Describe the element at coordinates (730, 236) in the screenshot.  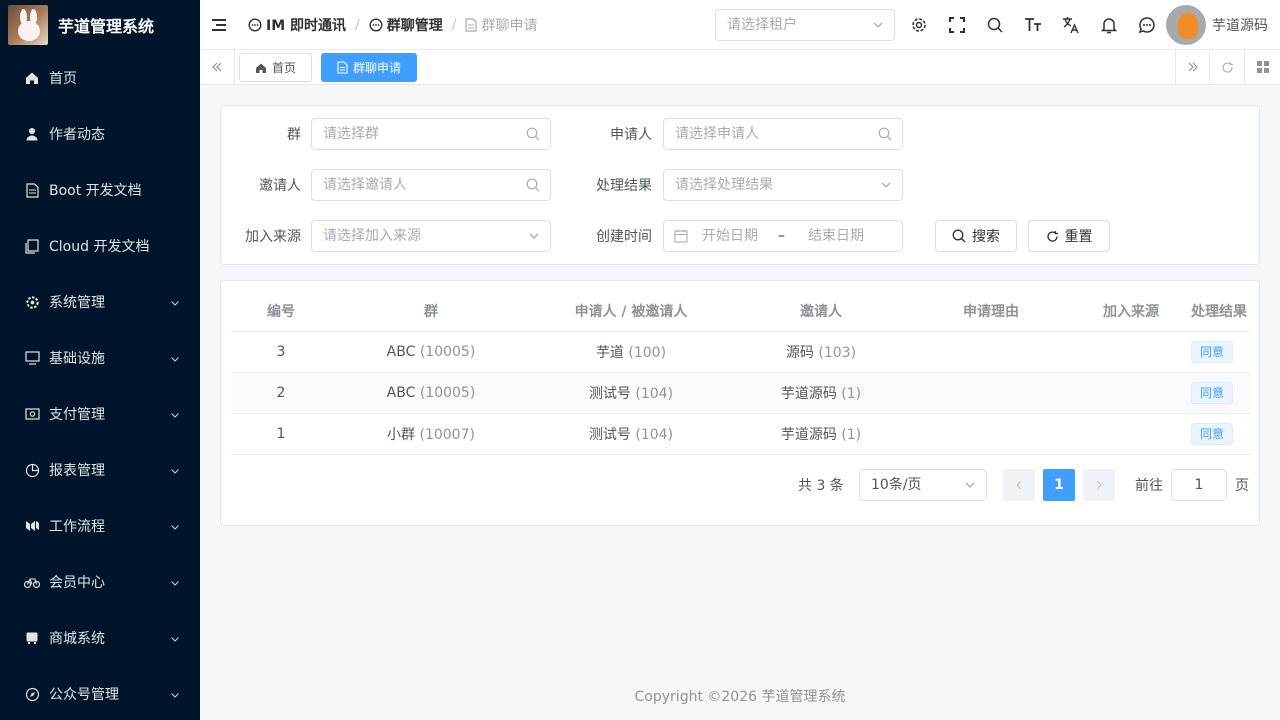
I see `start-date-input: 开始日期` at that location.